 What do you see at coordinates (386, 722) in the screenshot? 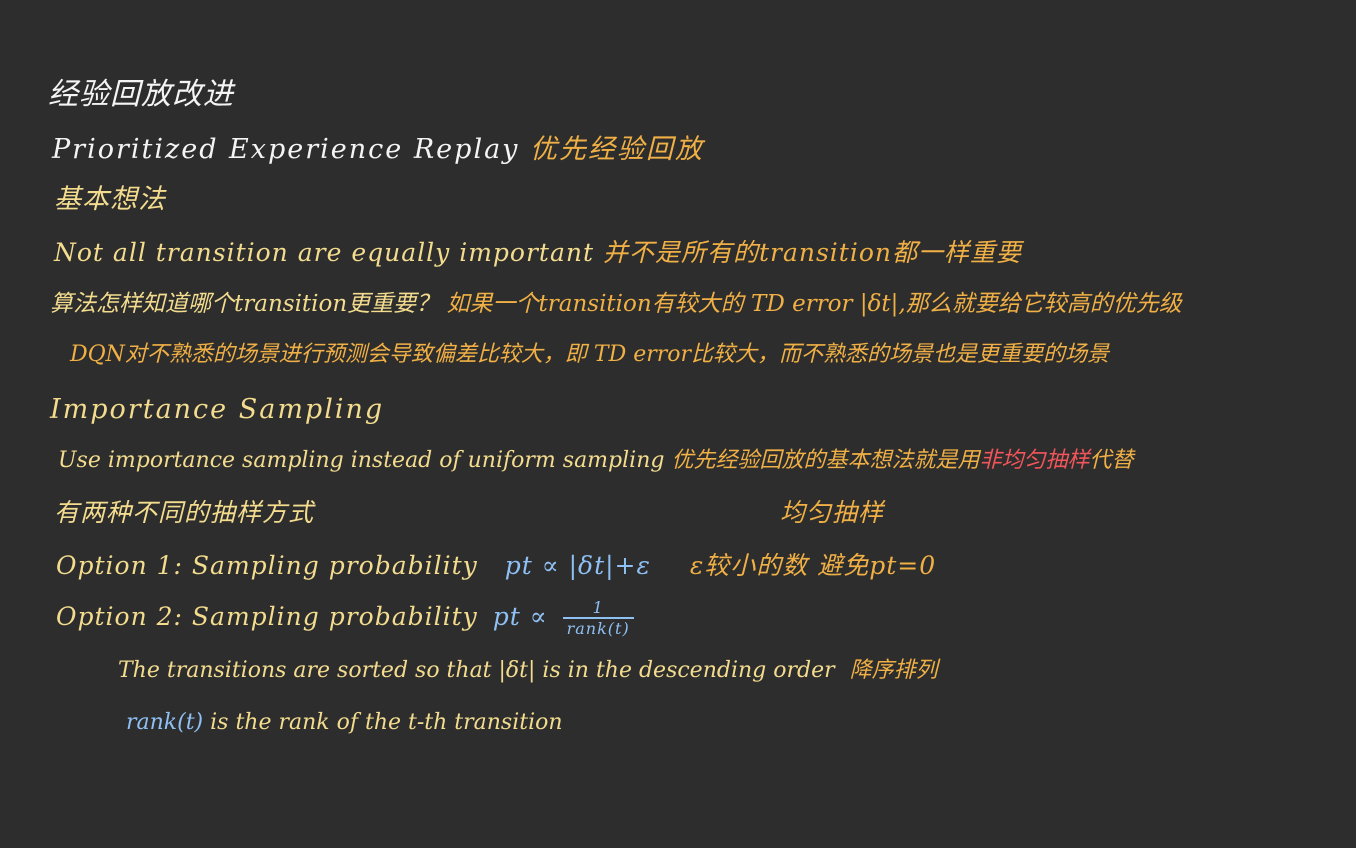
I see `line7-rest-text: is the rank of the t-th transition` at bounding box center [386, 722].